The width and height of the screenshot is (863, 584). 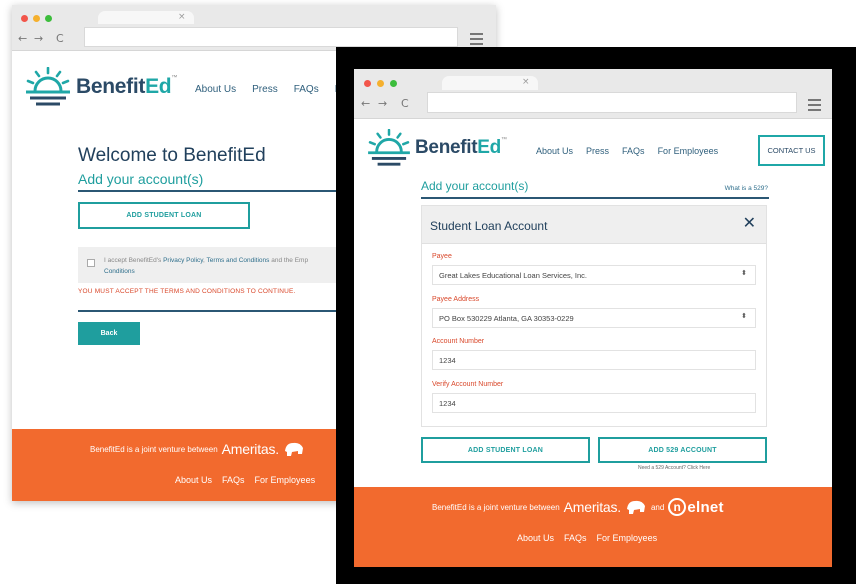 What do you see at coordinates (456, 299) in the screenshot?
I see `payee-address-label: Payee Address` at bounding box center [456, 299].